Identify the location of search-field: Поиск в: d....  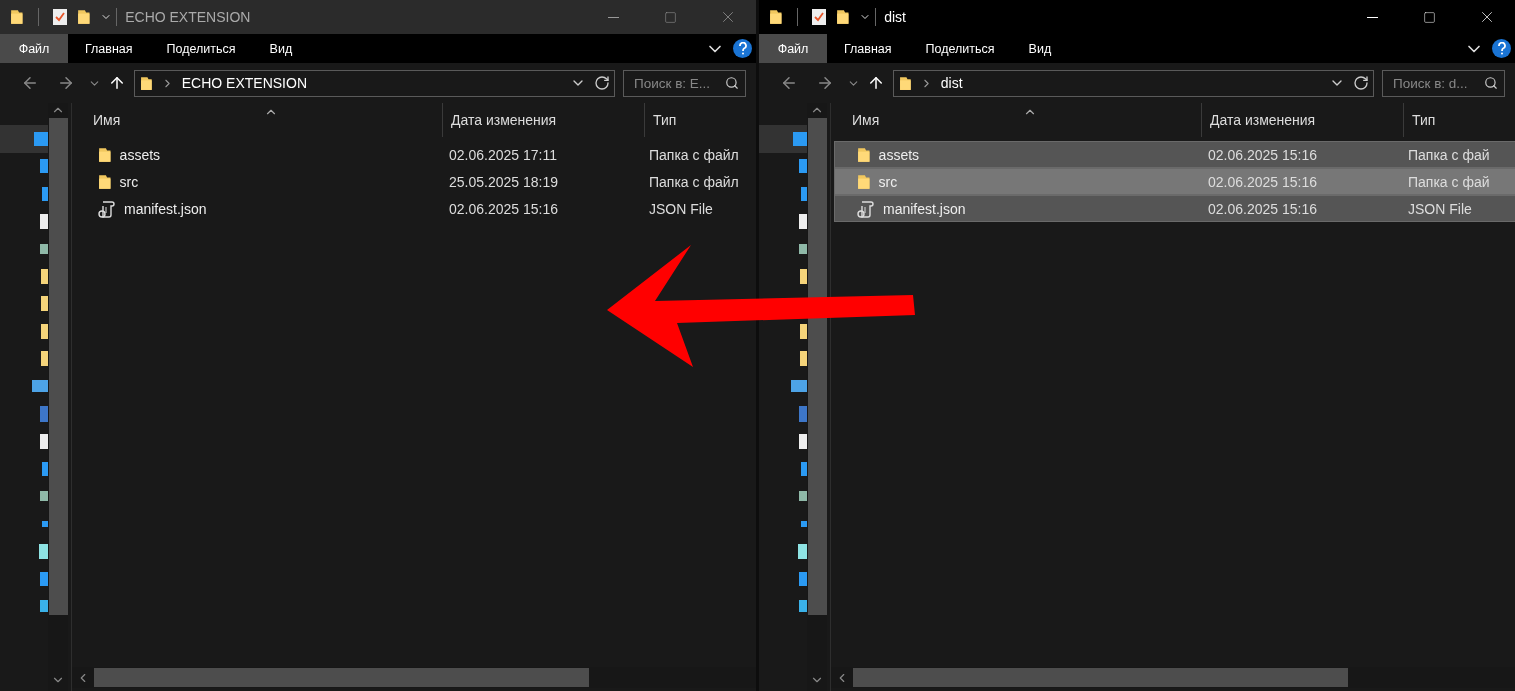
(1443, 83).